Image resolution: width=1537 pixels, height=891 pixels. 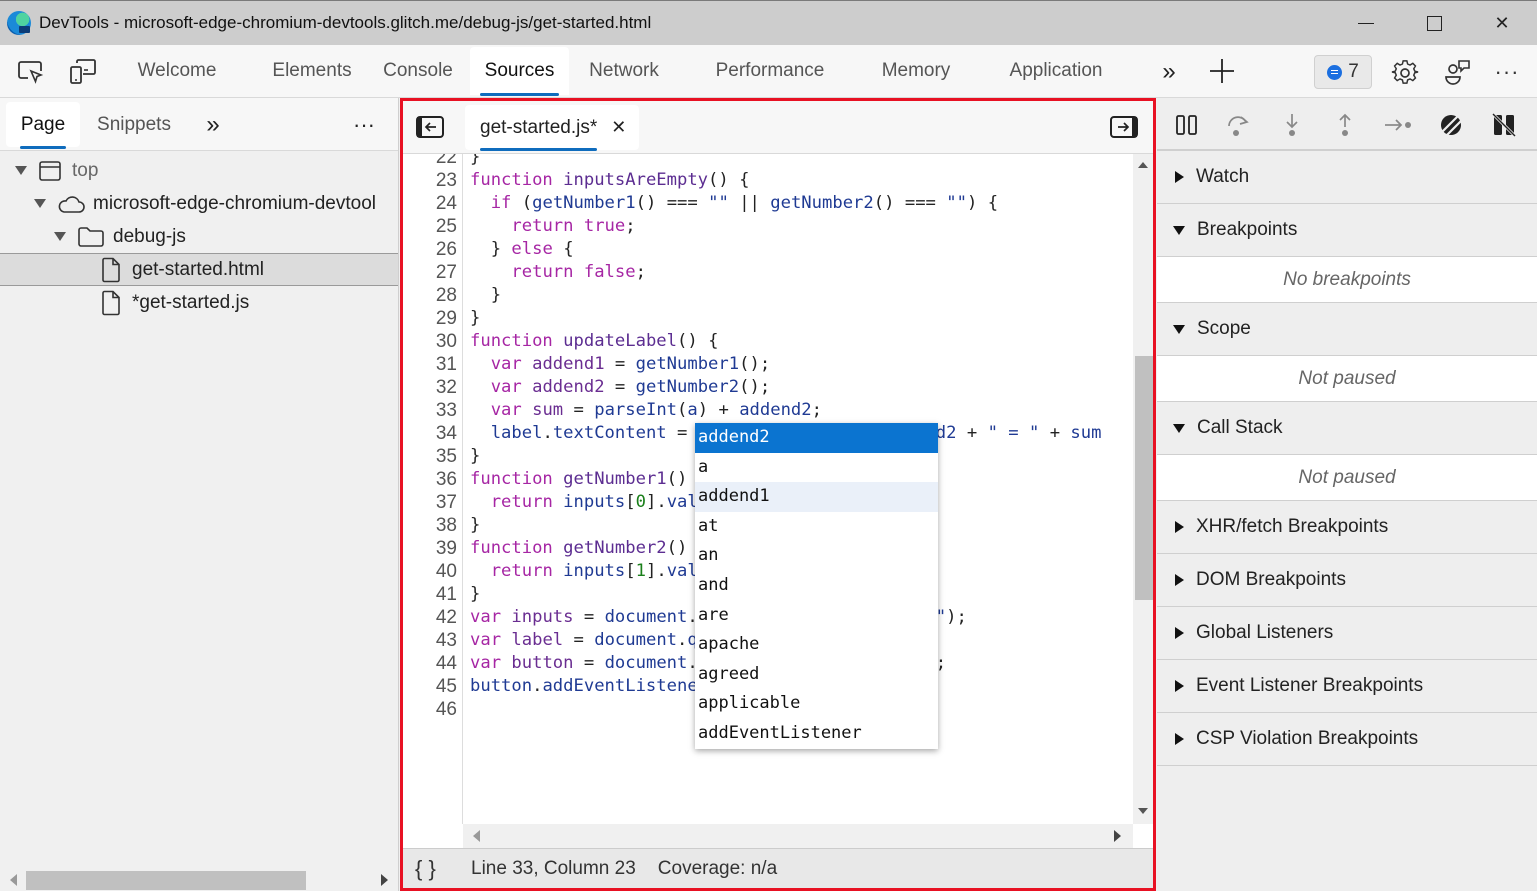 What do you see at coordinates (816, 586) in the screenshot?
I see `autocomplete-item: and` at bounding box center [816, 586].